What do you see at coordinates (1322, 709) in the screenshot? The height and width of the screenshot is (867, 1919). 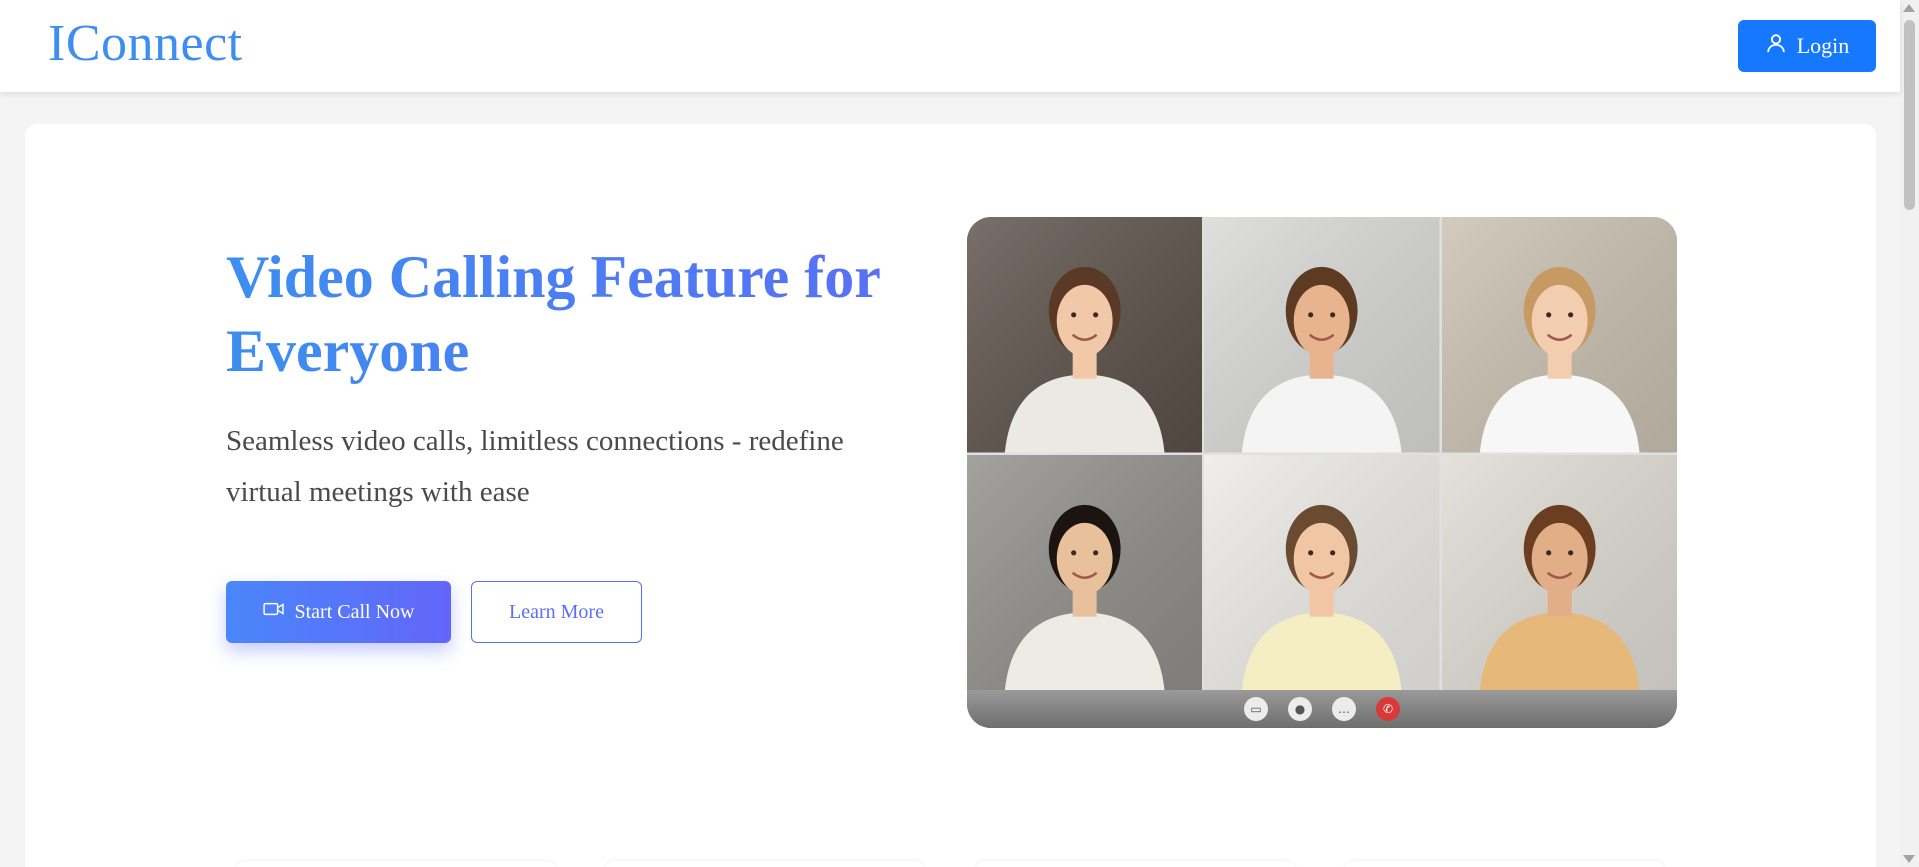 I see `call-controls-bar: ▭ ● … ✆` at bounding box center [1322, 709].